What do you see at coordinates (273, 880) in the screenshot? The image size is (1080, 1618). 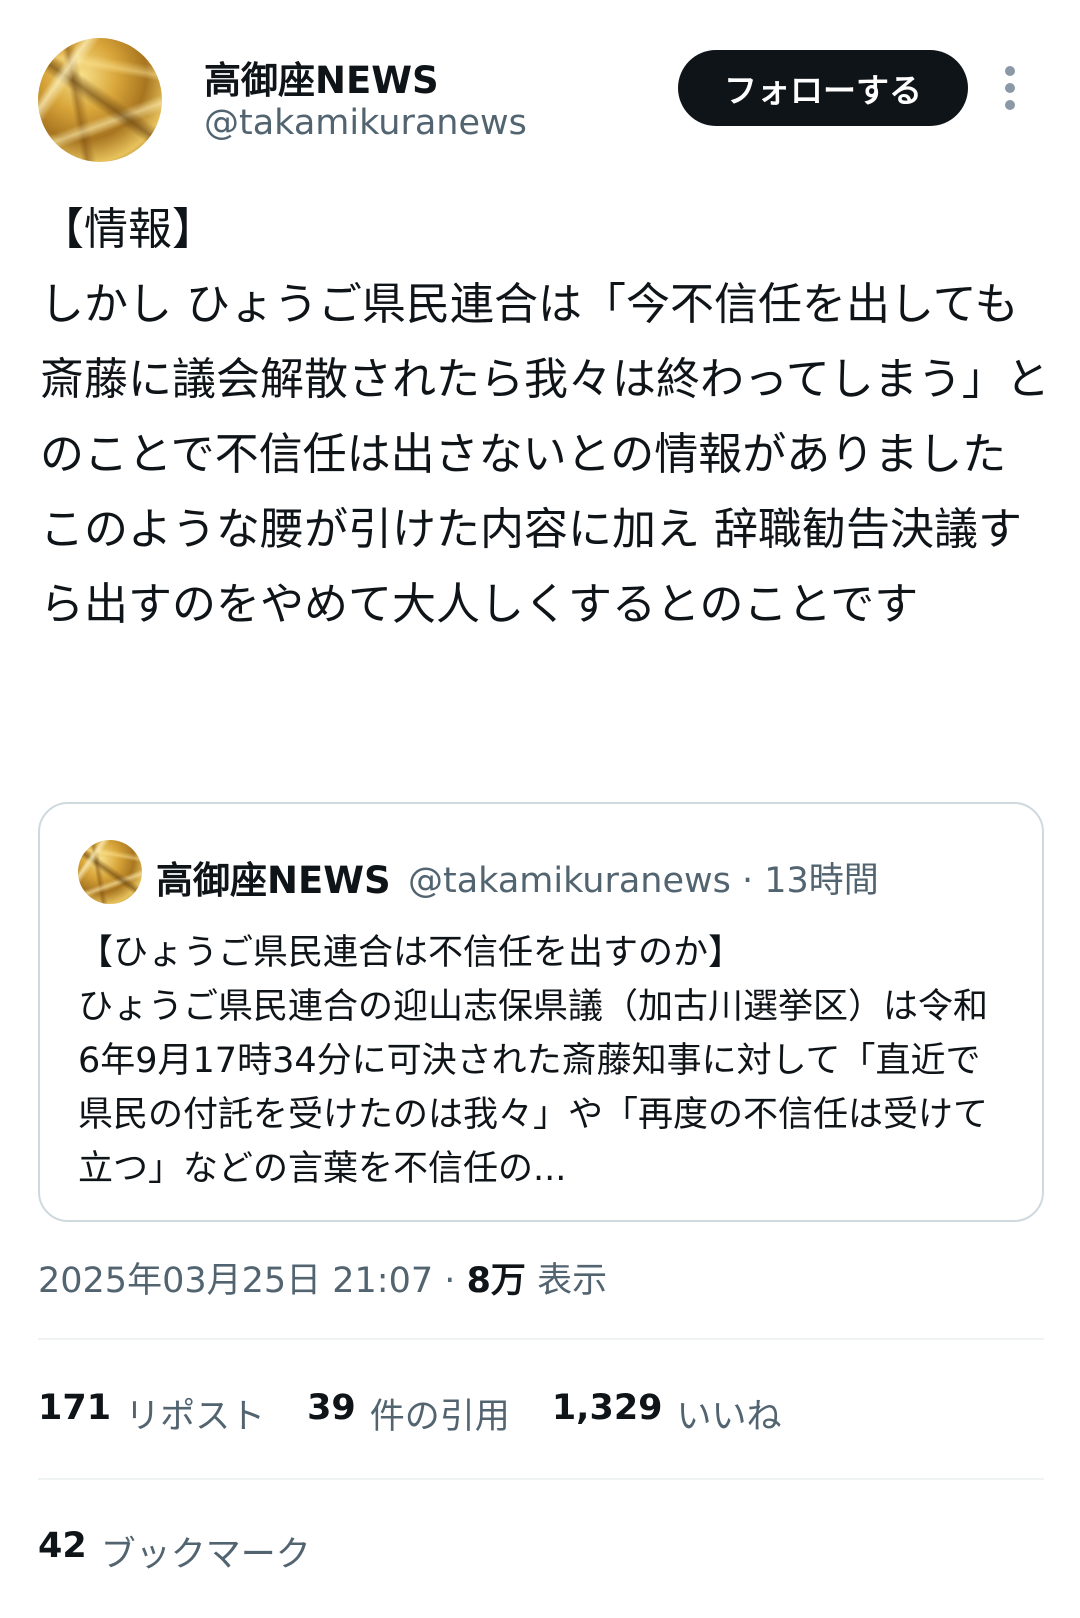 I see `quoted-author-name: 高御座NEWS` at bounding box center [273, 880].